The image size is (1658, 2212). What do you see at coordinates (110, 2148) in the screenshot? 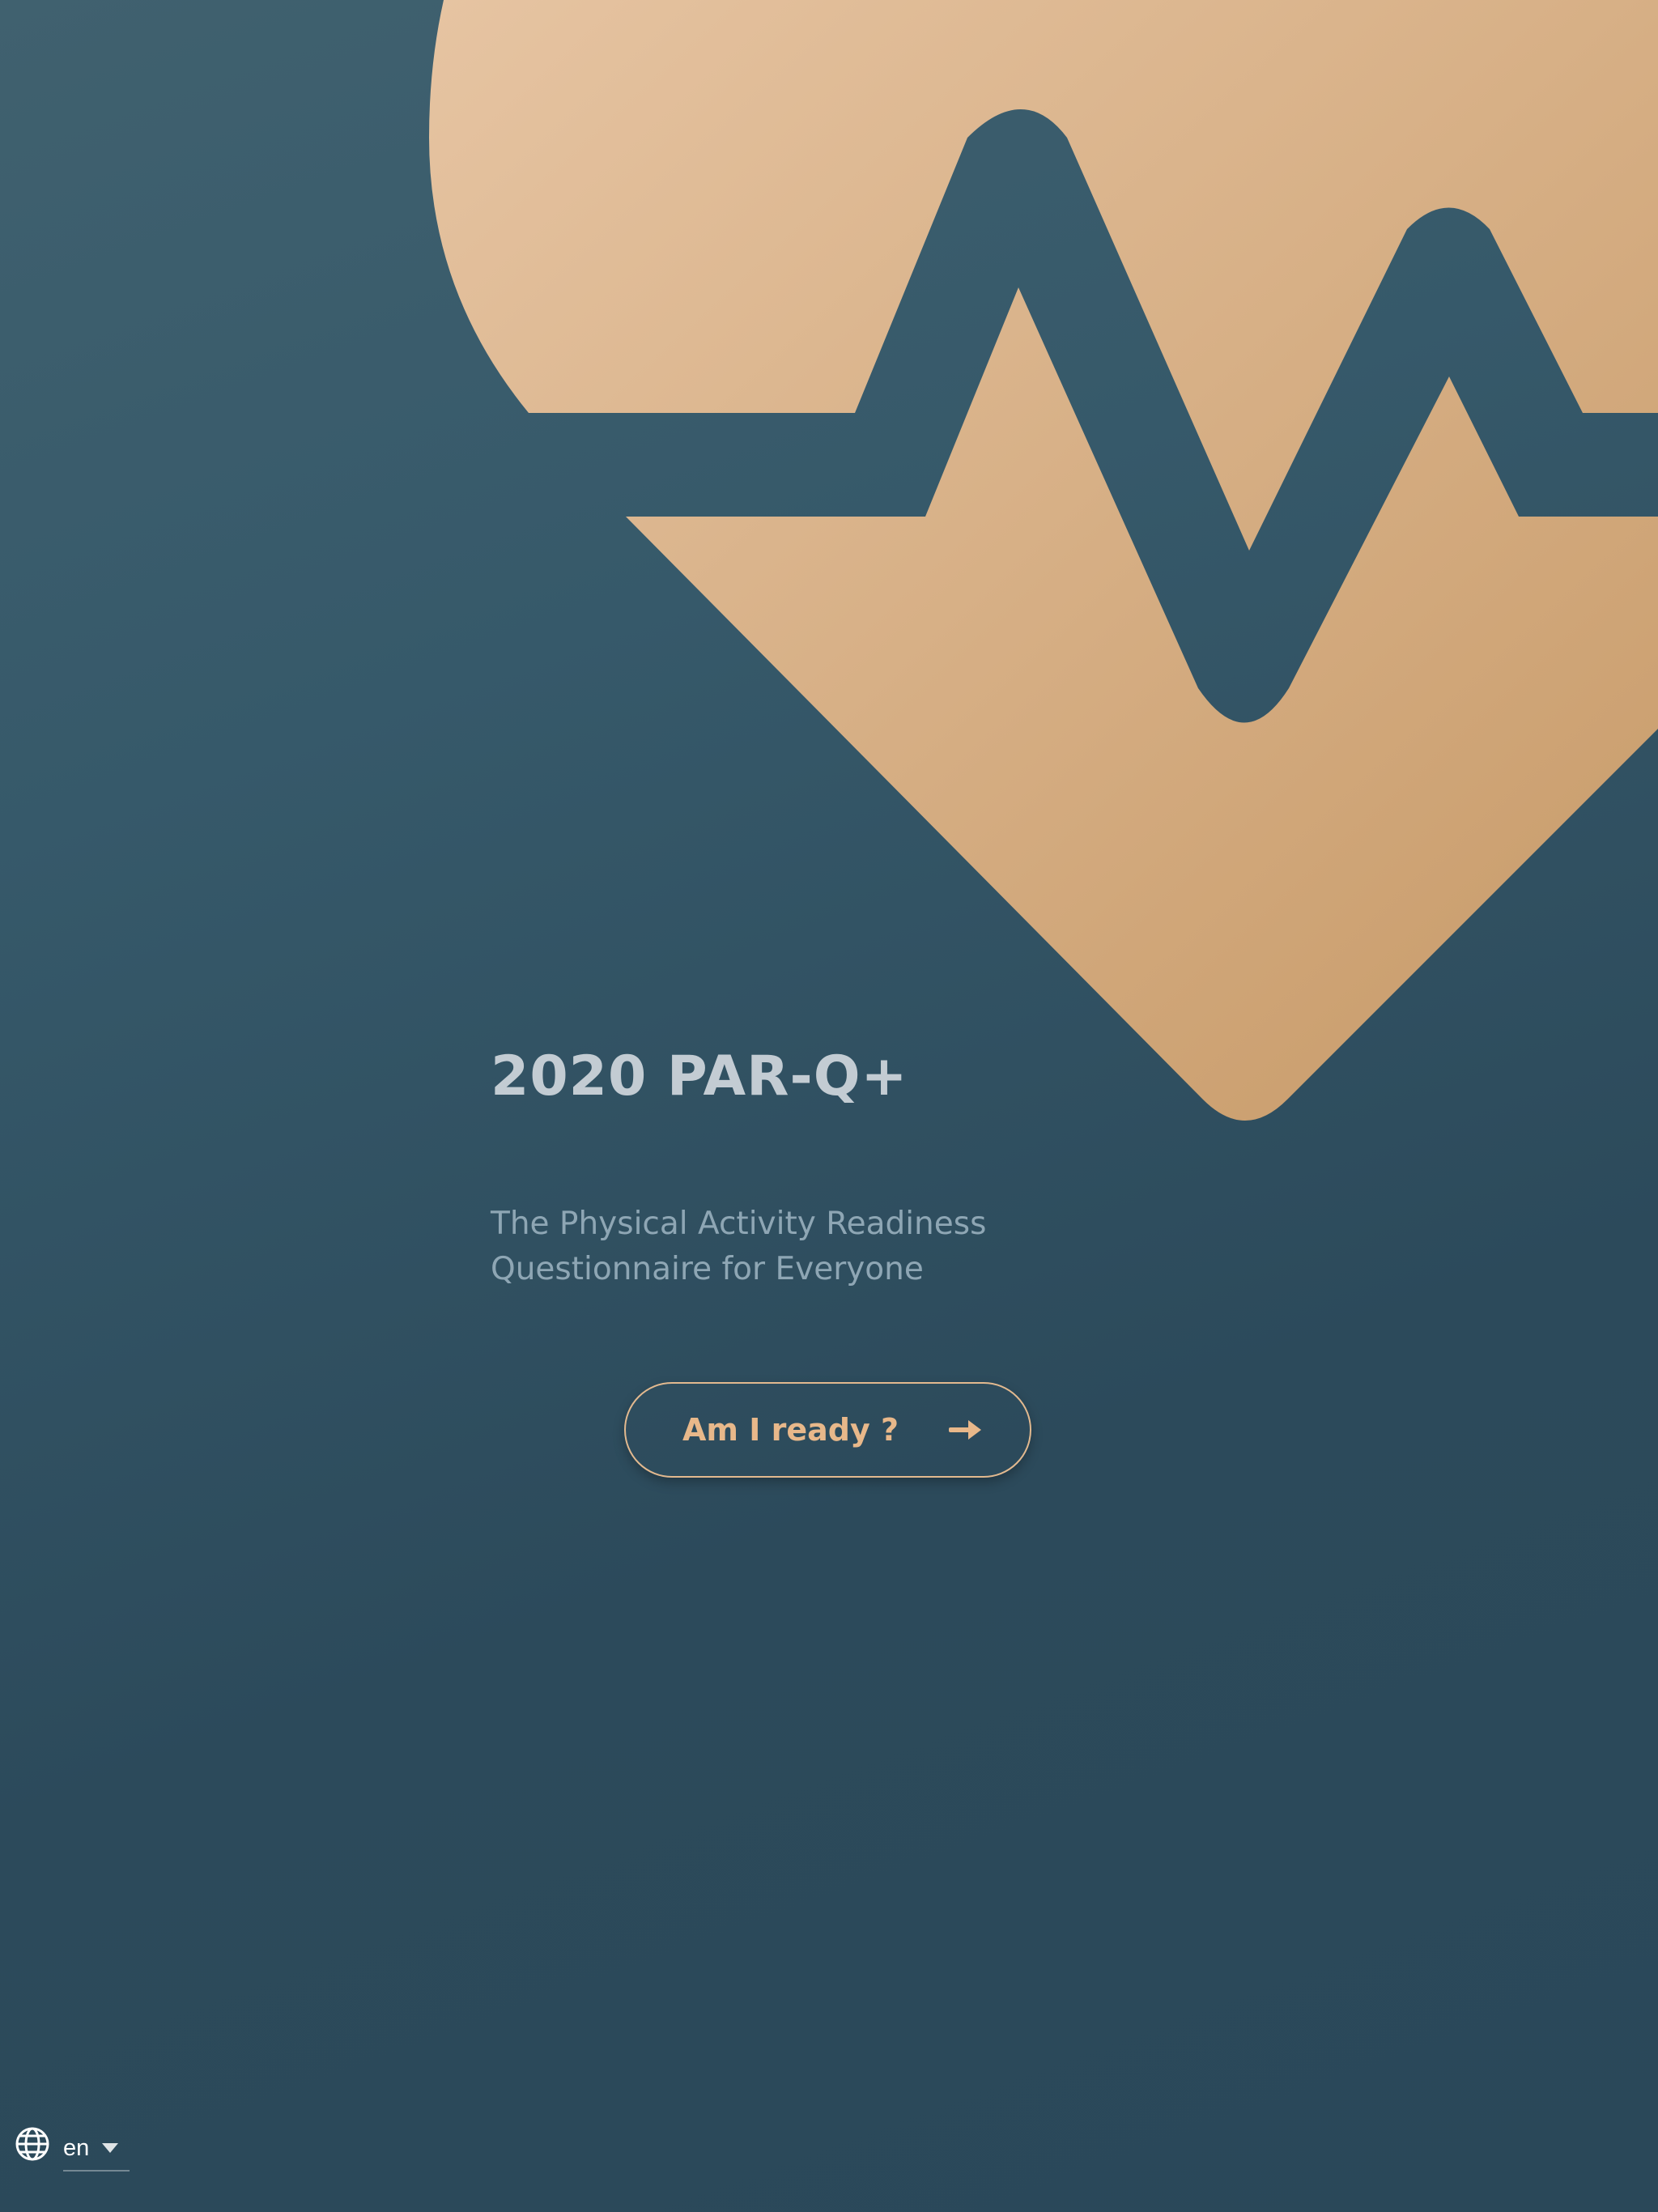
I see `chevron-down-icon` at bounding box center [110, 2148].